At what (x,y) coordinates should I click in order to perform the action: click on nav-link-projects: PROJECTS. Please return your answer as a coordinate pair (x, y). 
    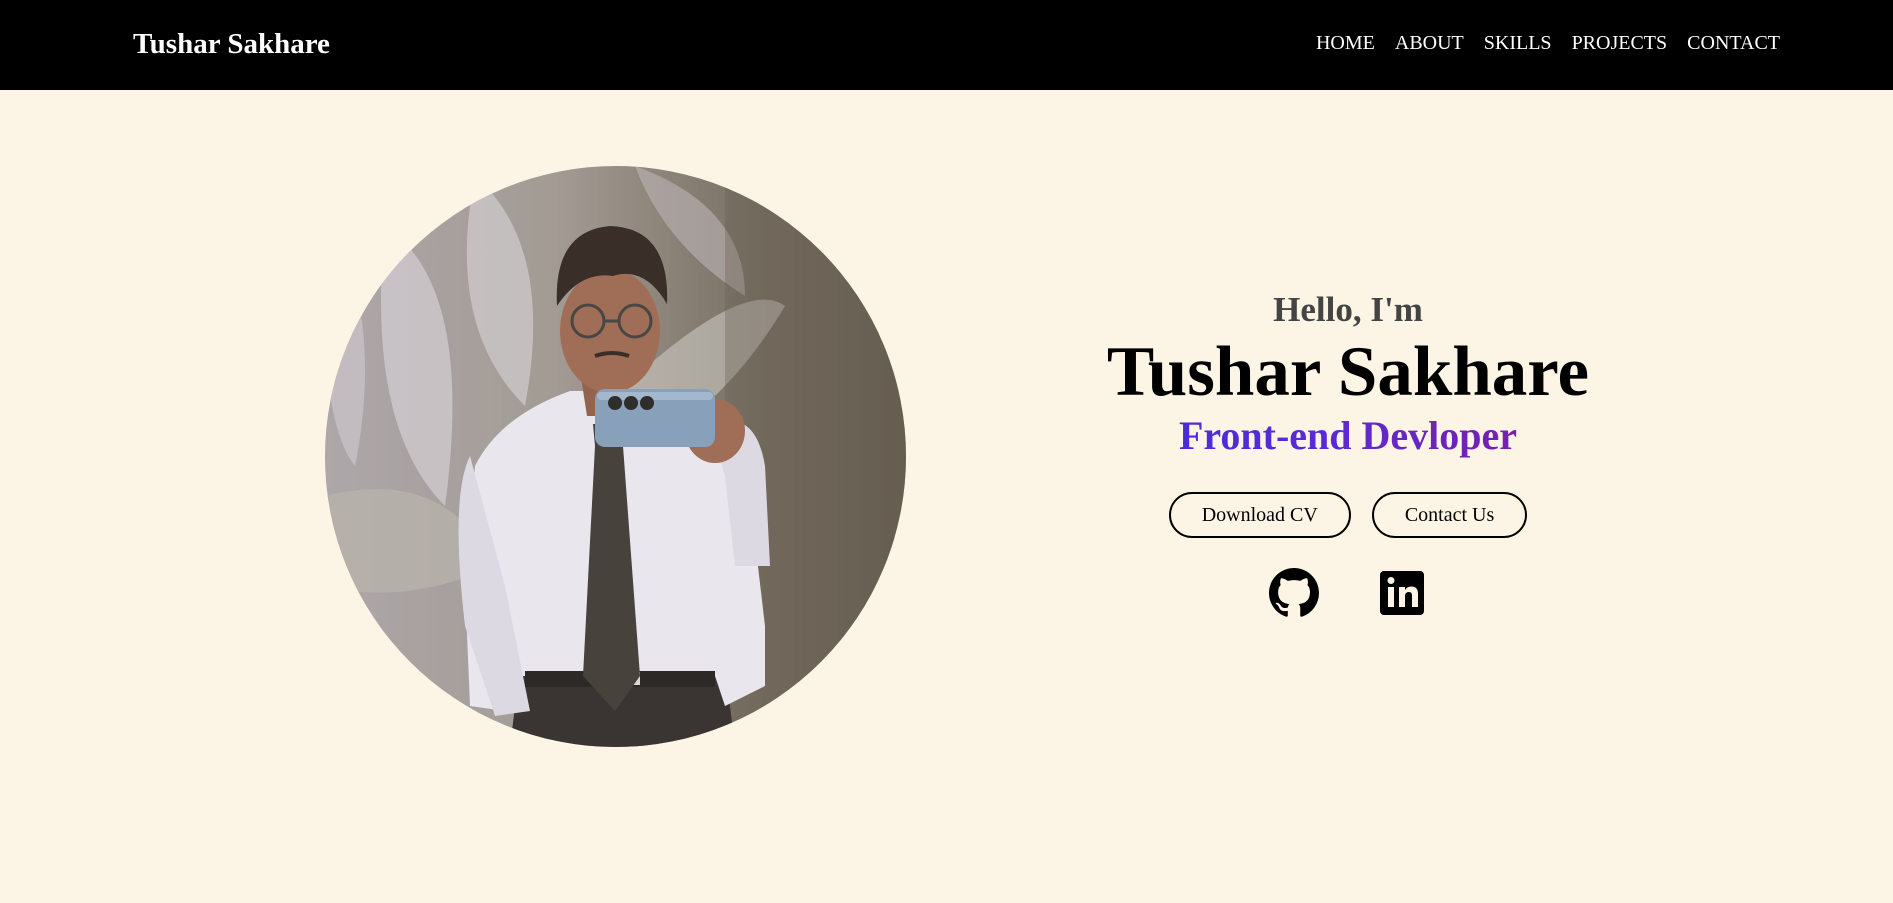
    Looking at the image, I should click on (1620, 43).